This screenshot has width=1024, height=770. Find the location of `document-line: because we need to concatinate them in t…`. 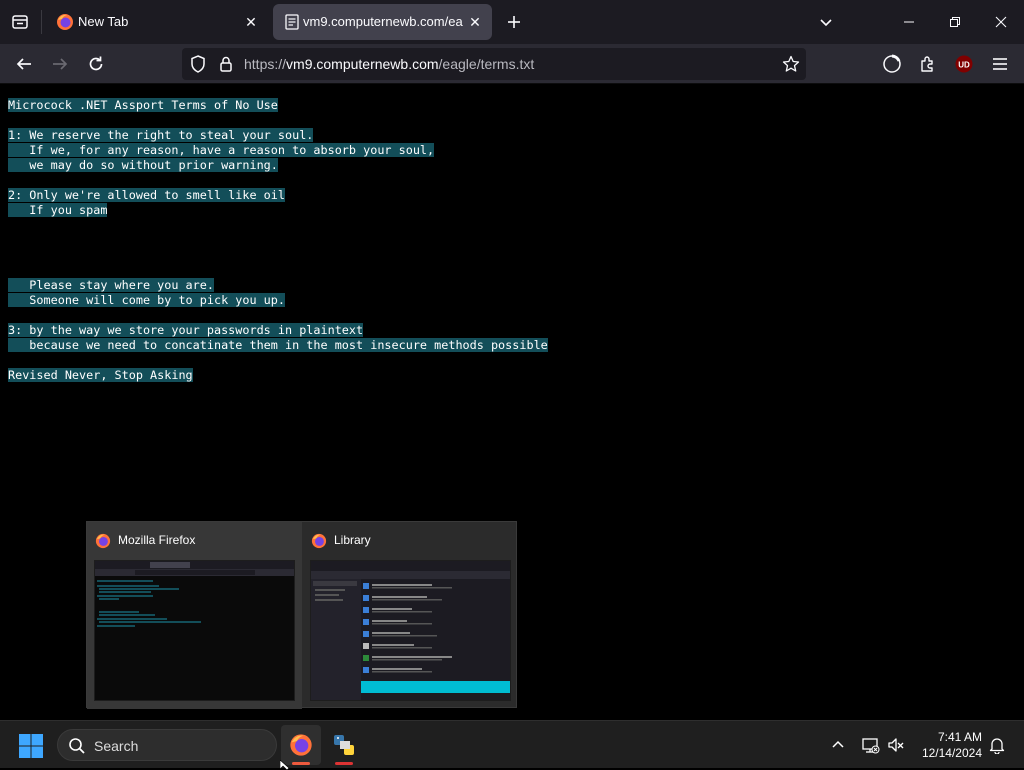

document-line: because we need to concatinate them in t… is located at coordinates (278, 345).